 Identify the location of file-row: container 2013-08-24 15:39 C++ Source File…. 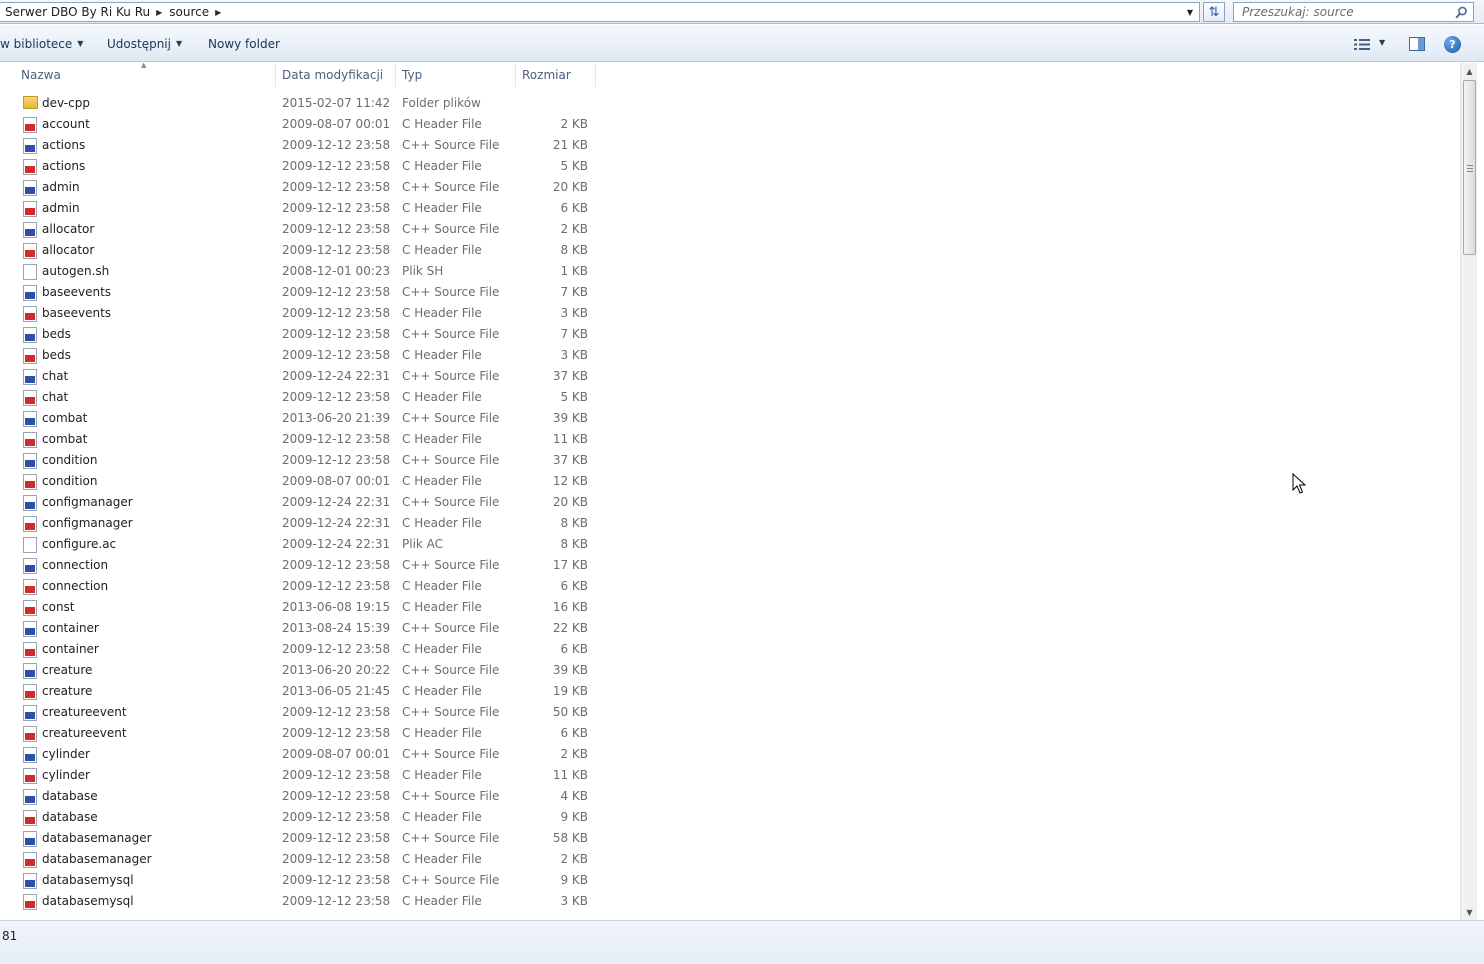
(730, 628).